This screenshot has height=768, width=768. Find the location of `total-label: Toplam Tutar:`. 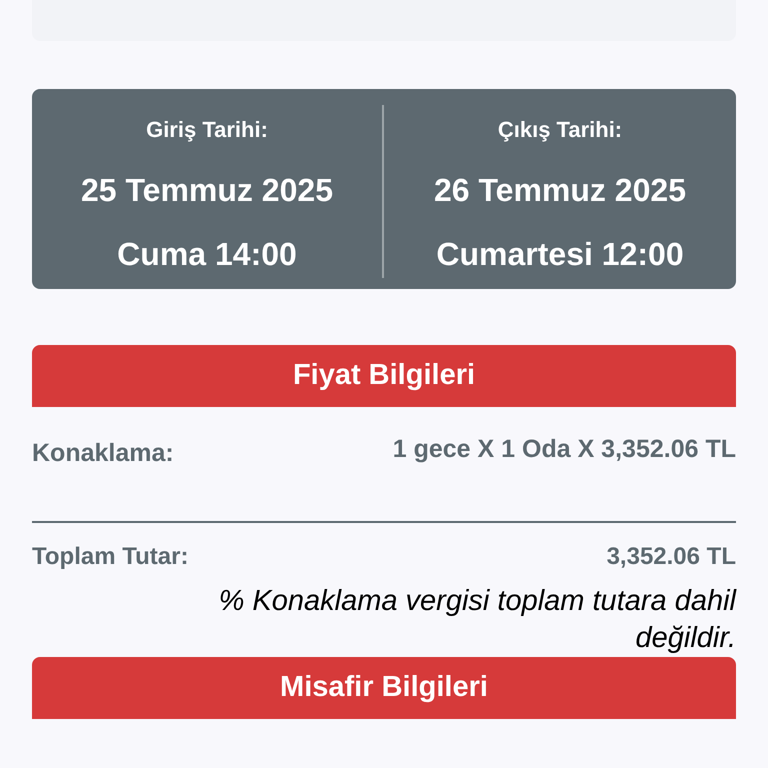

total-label: Toplam Tutar: is located at coordinates (110, 557).